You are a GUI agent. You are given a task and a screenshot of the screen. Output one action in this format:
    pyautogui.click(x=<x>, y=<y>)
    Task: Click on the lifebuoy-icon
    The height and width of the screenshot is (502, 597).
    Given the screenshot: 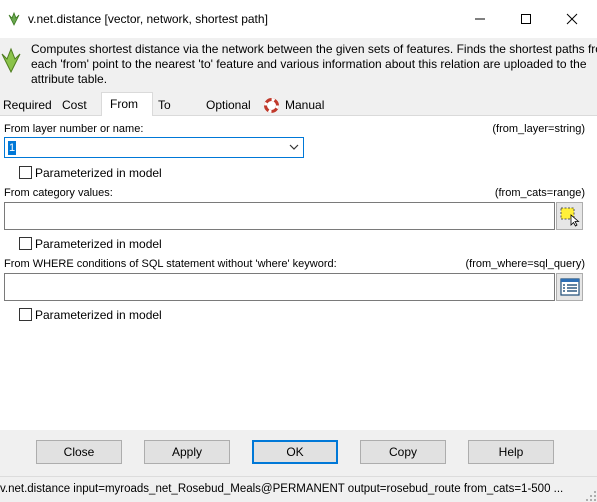 What is the action you would take?
    pyautogui.click(x=271, y=105)
    